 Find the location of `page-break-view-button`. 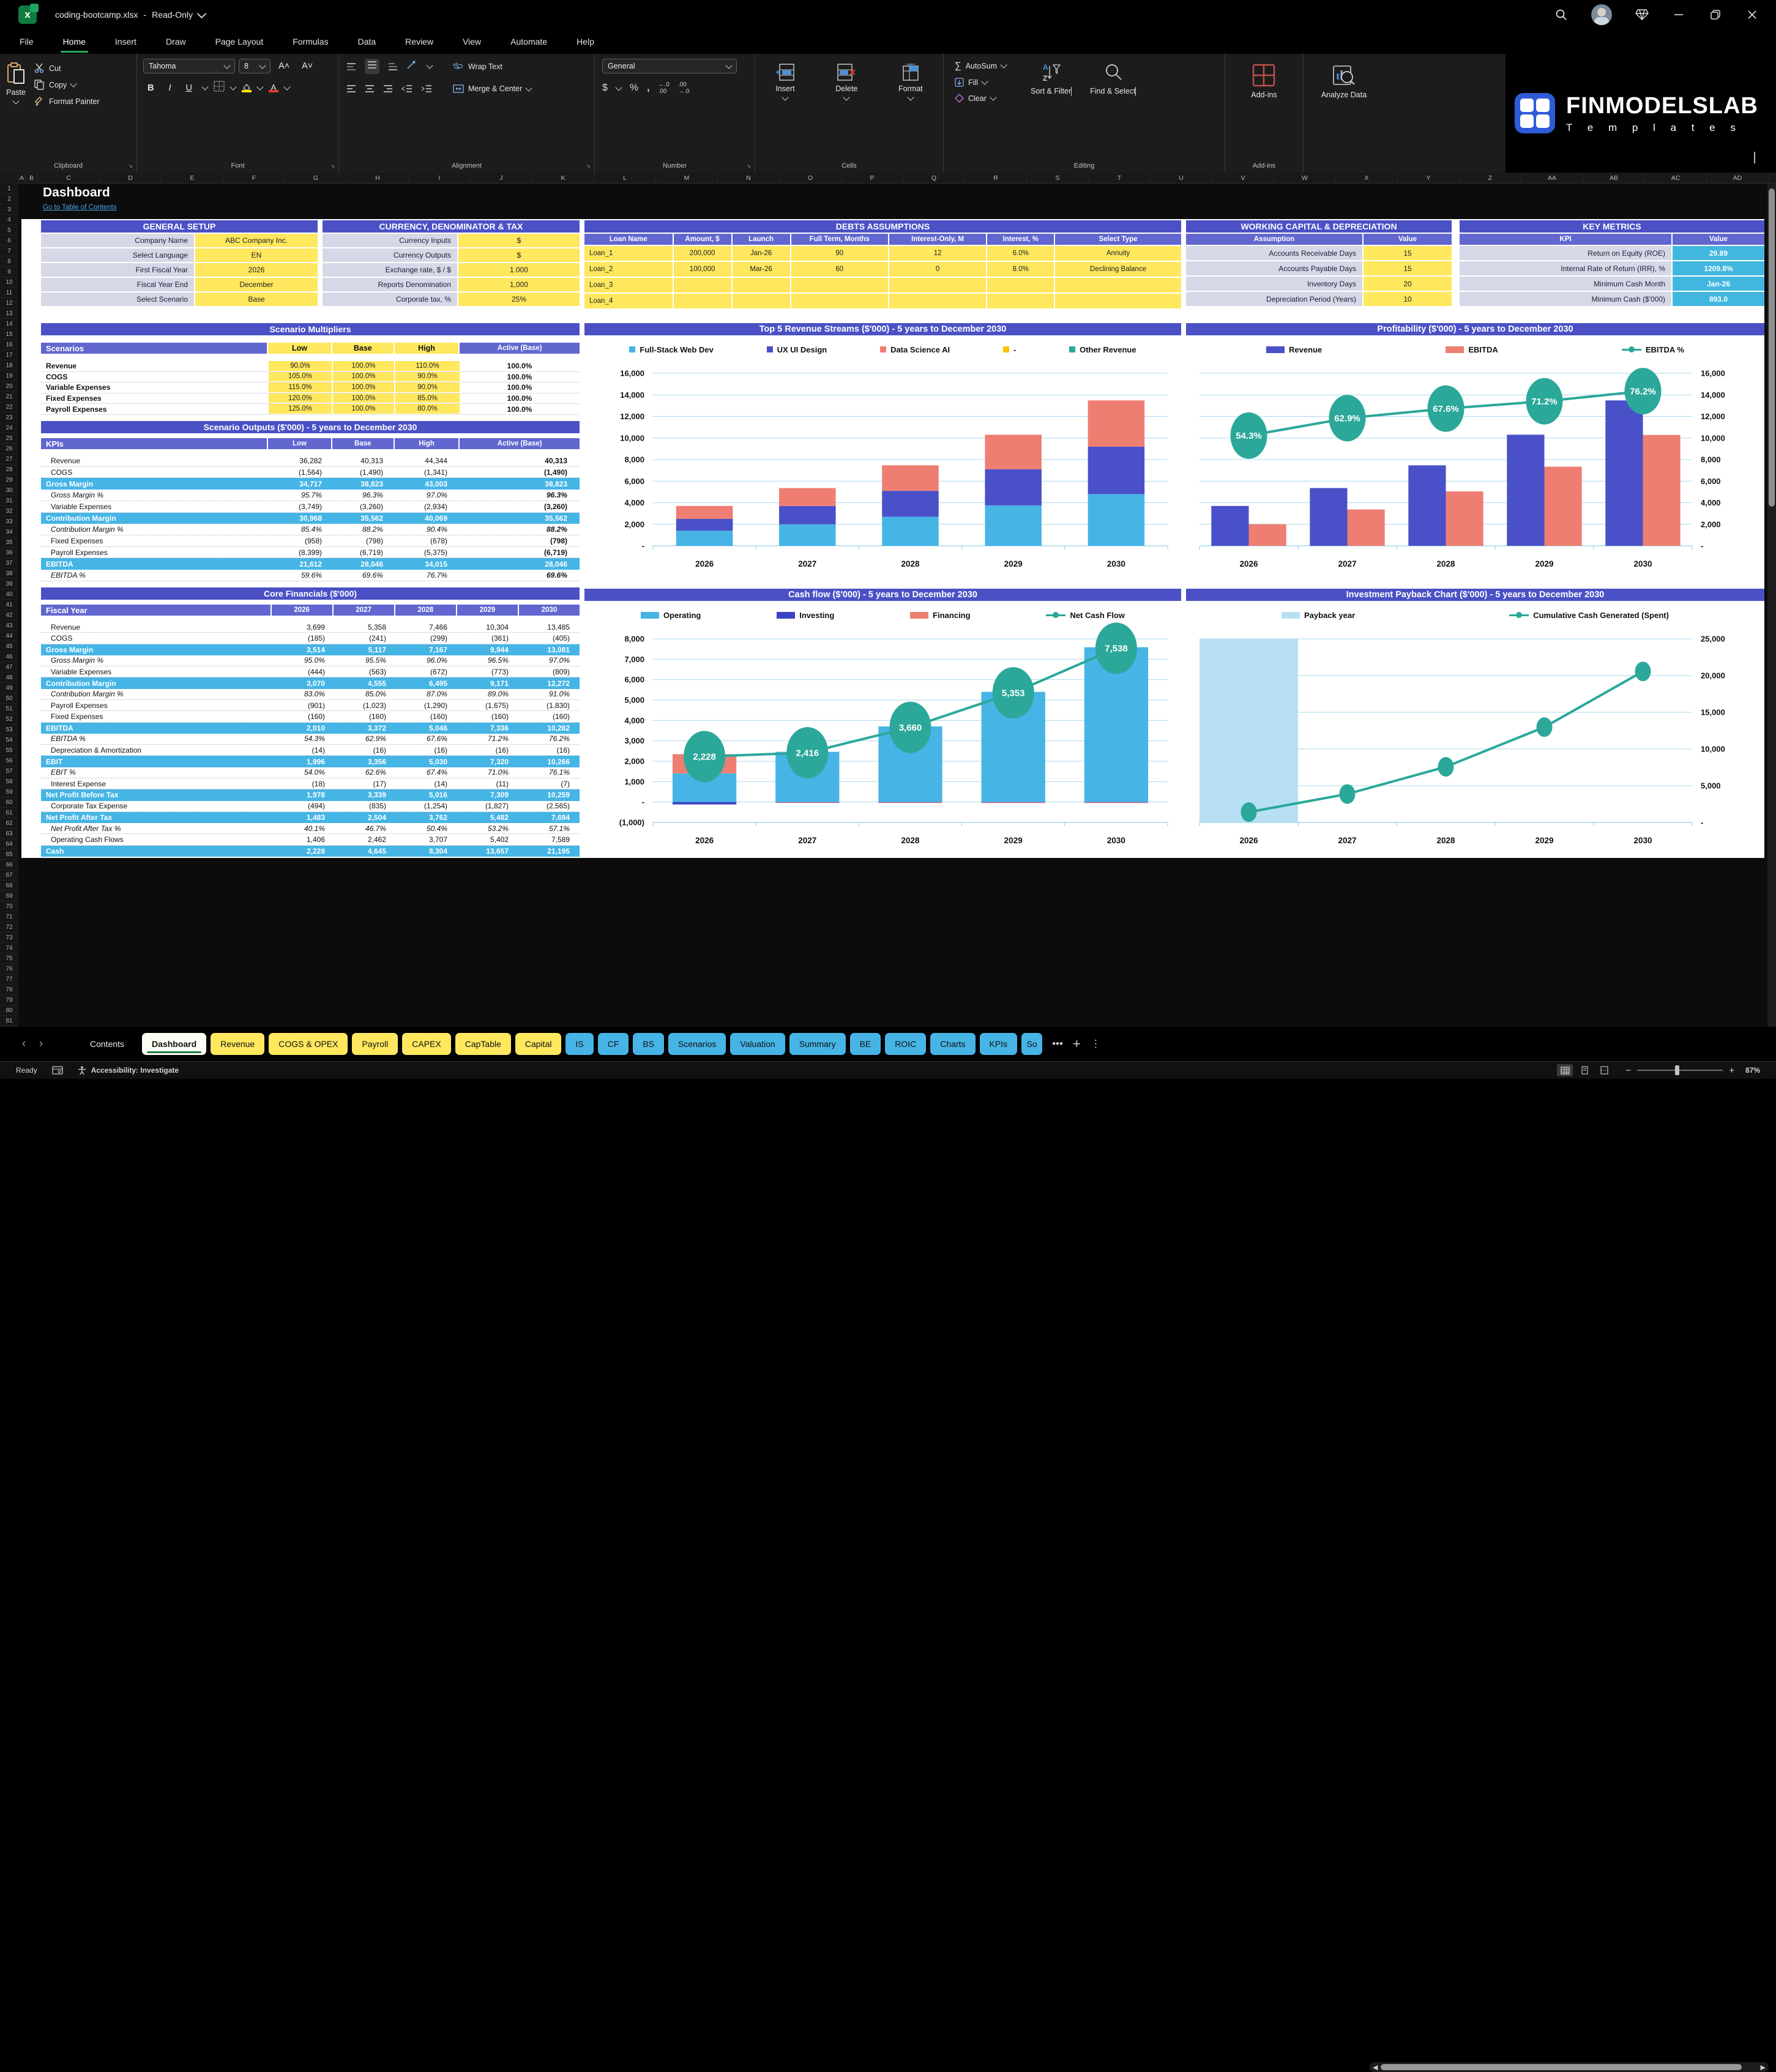

page-break-view-button is located at coordinates (1604, 1070).